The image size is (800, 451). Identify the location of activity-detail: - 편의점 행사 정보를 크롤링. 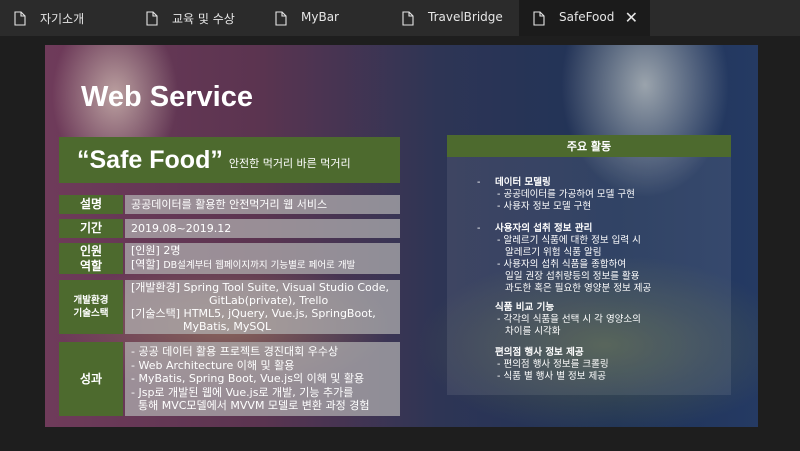
(553, 364).